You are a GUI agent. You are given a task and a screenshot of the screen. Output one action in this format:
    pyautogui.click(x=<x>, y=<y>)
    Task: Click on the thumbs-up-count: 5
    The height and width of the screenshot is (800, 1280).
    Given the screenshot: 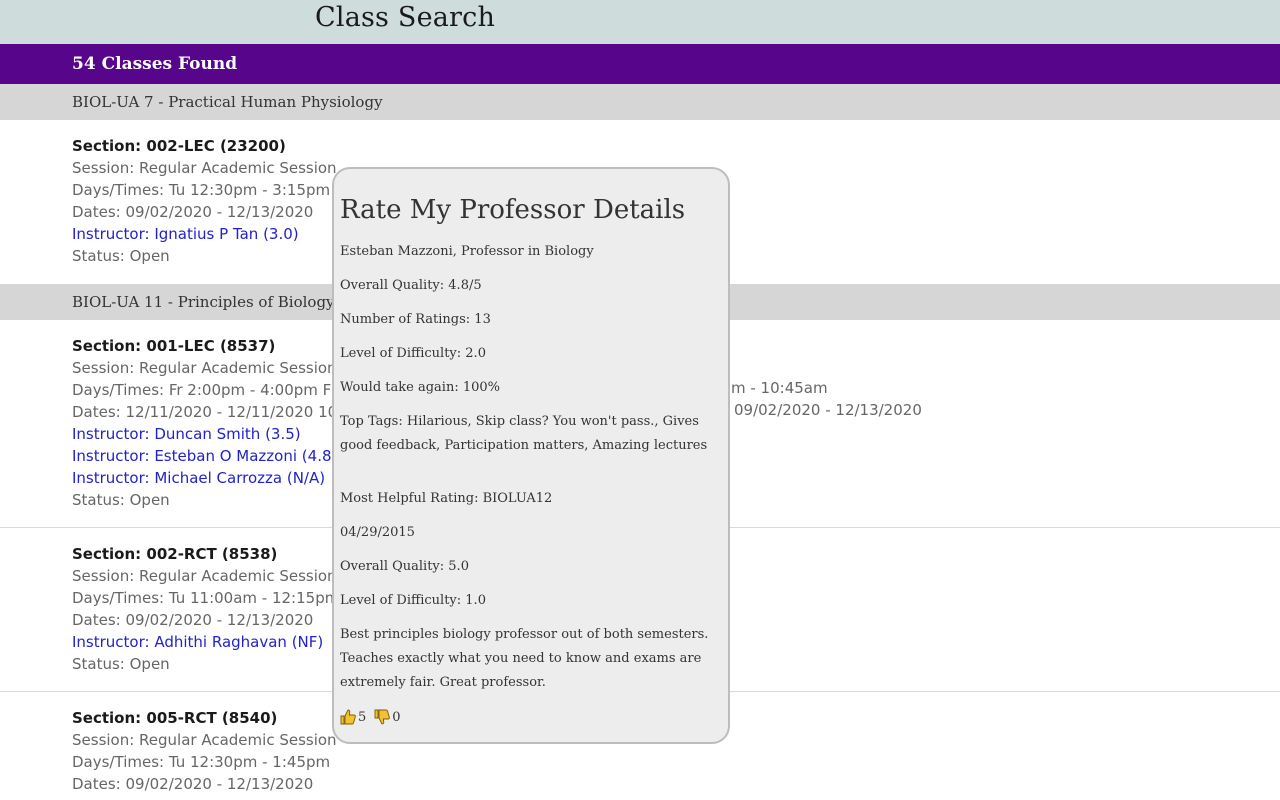 What is the action you would take?
    pyautogui.click(x=362, y=717)
    